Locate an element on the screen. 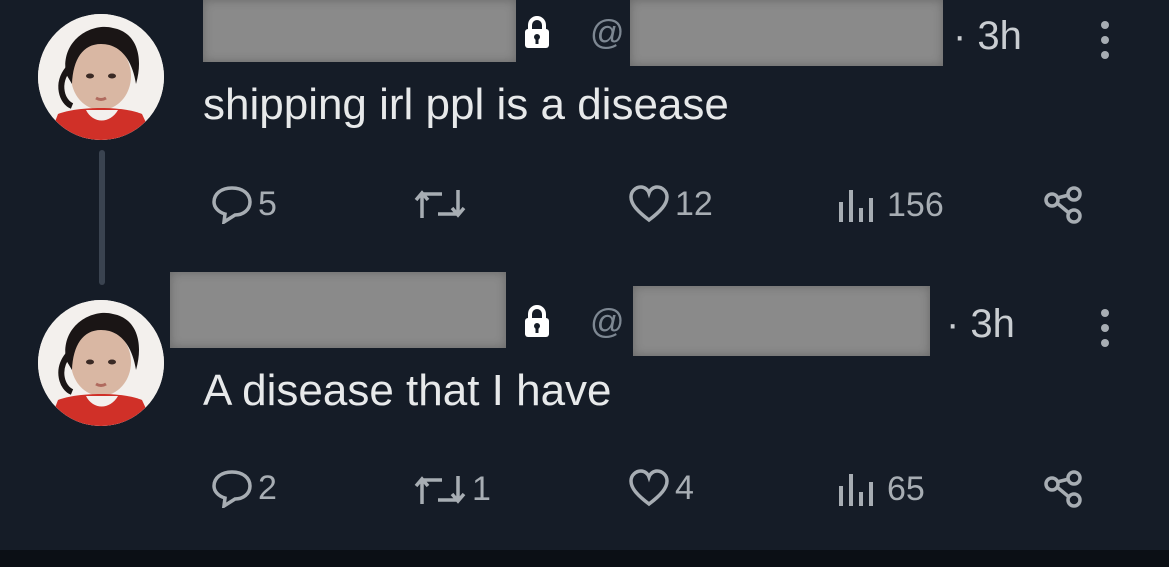 The height and width of the screenshot is (567, 1169). views-count: 156 is located at coordinates (915, 205).